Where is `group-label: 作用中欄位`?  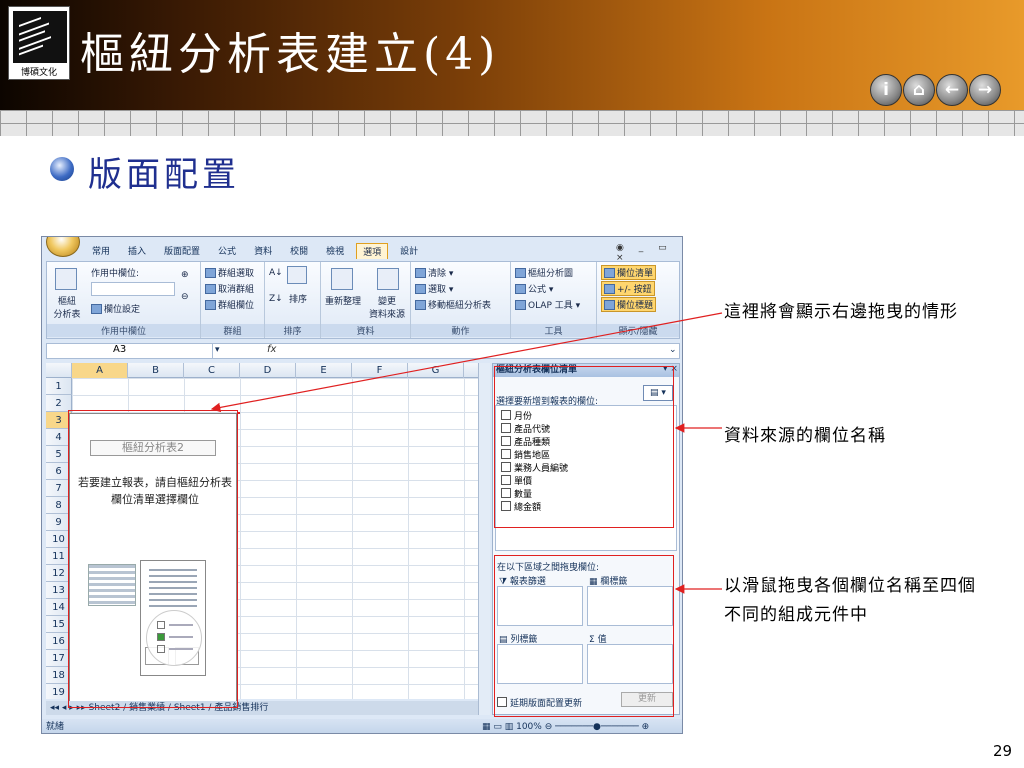 group-label: 作用中欄位 is located at coordinates (123, 330).